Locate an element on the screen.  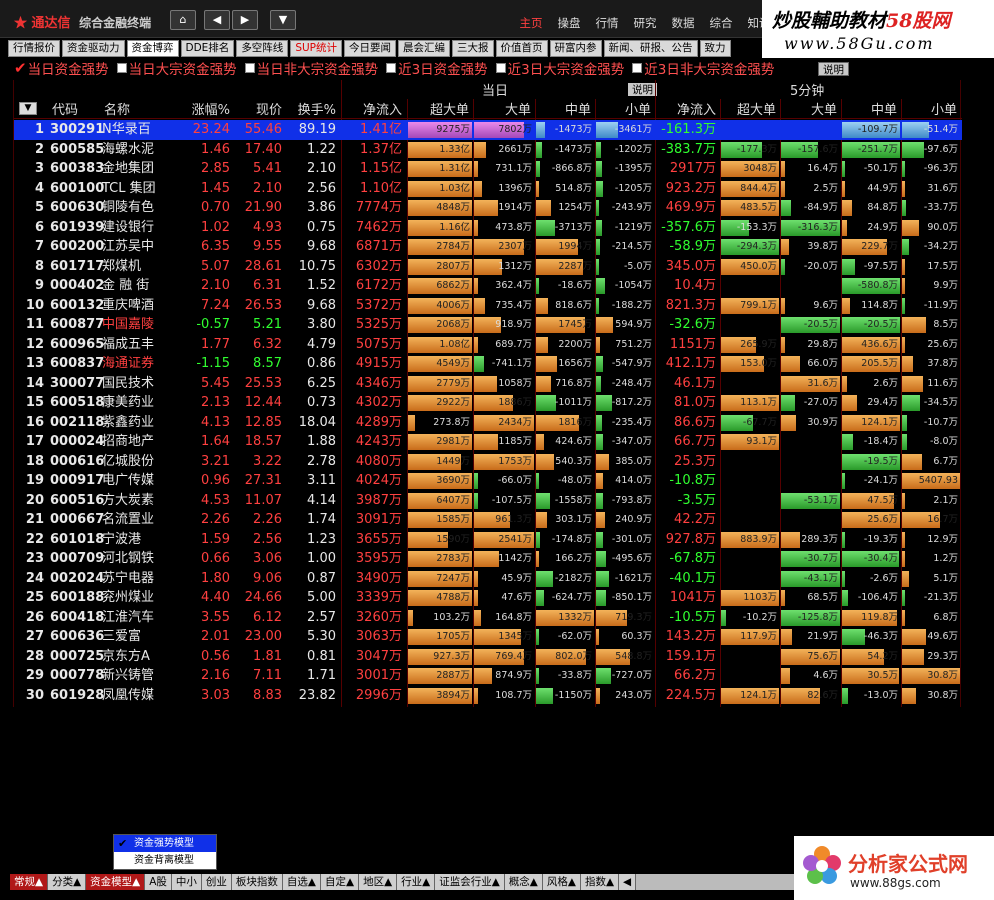
bottom-tab: 分类▲ is located at coordinates (67, 882).